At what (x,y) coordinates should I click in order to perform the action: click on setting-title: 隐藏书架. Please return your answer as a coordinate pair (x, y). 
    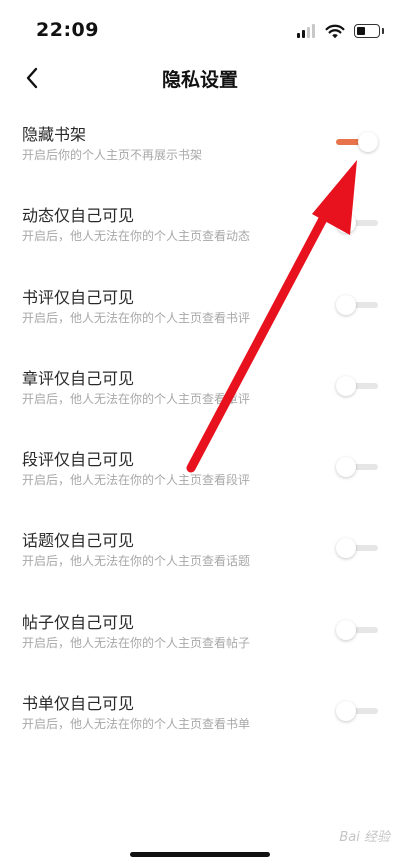
    Looking at the image, I should click on (54, 134).